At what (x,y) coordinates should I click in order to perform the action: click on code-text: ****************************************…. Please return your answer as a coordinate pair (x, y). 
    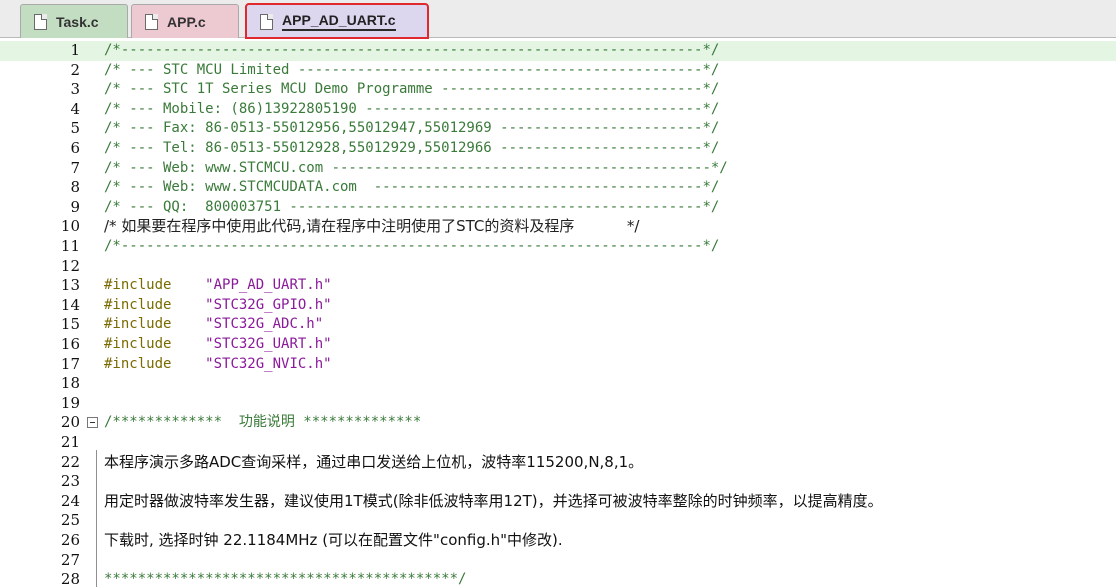
    Looking at the image, I should click on (285, 578).